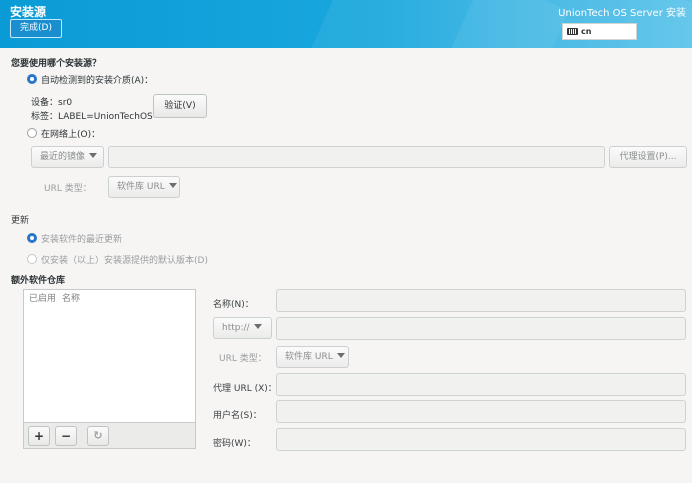 This screenshot has height=483, width=692. Describe the element at coordinates (71, 299) in the screenshot. I see `col-name-header: 名称` at that location.